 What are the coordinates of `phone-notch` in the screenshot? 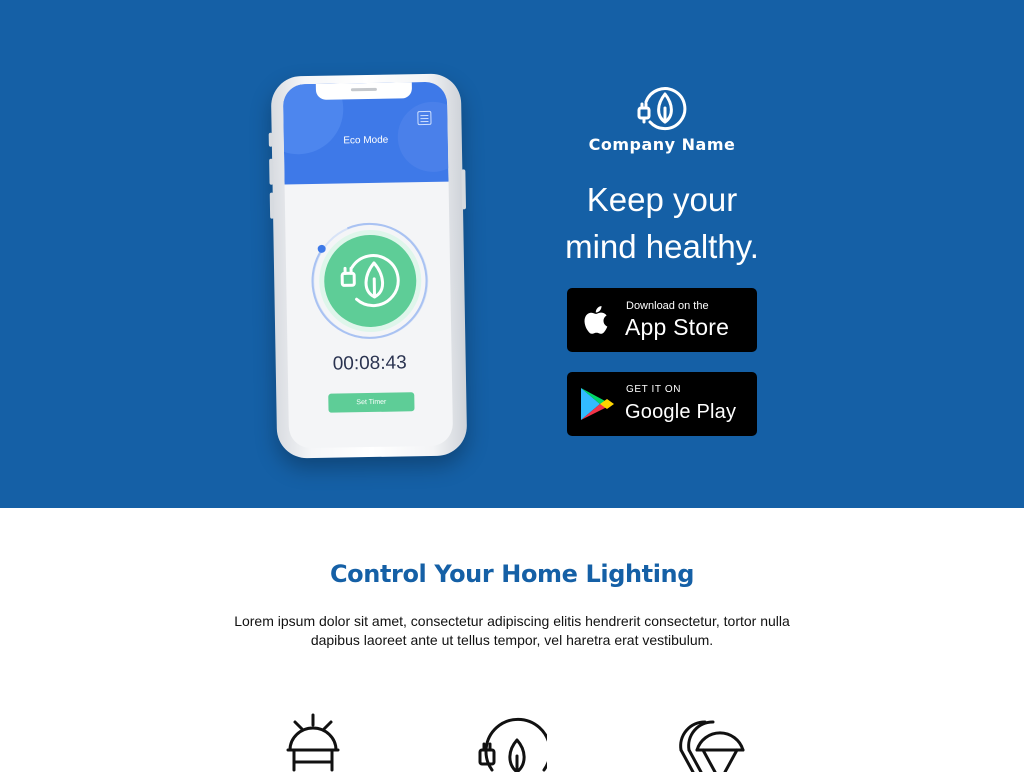 It's located at (364, 91).